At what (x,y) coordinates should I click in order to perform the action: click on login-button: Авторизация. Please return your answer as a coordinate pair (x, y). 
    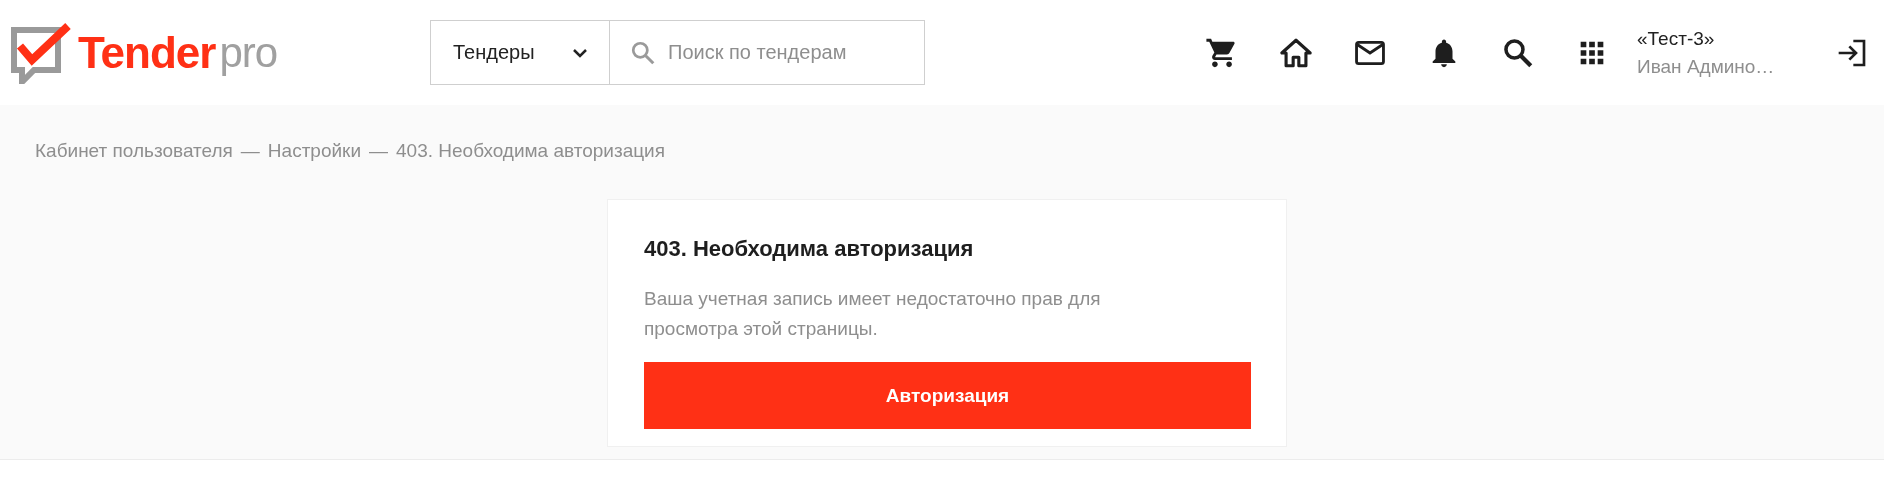
    Looking at the image, I should click on (947, 395).